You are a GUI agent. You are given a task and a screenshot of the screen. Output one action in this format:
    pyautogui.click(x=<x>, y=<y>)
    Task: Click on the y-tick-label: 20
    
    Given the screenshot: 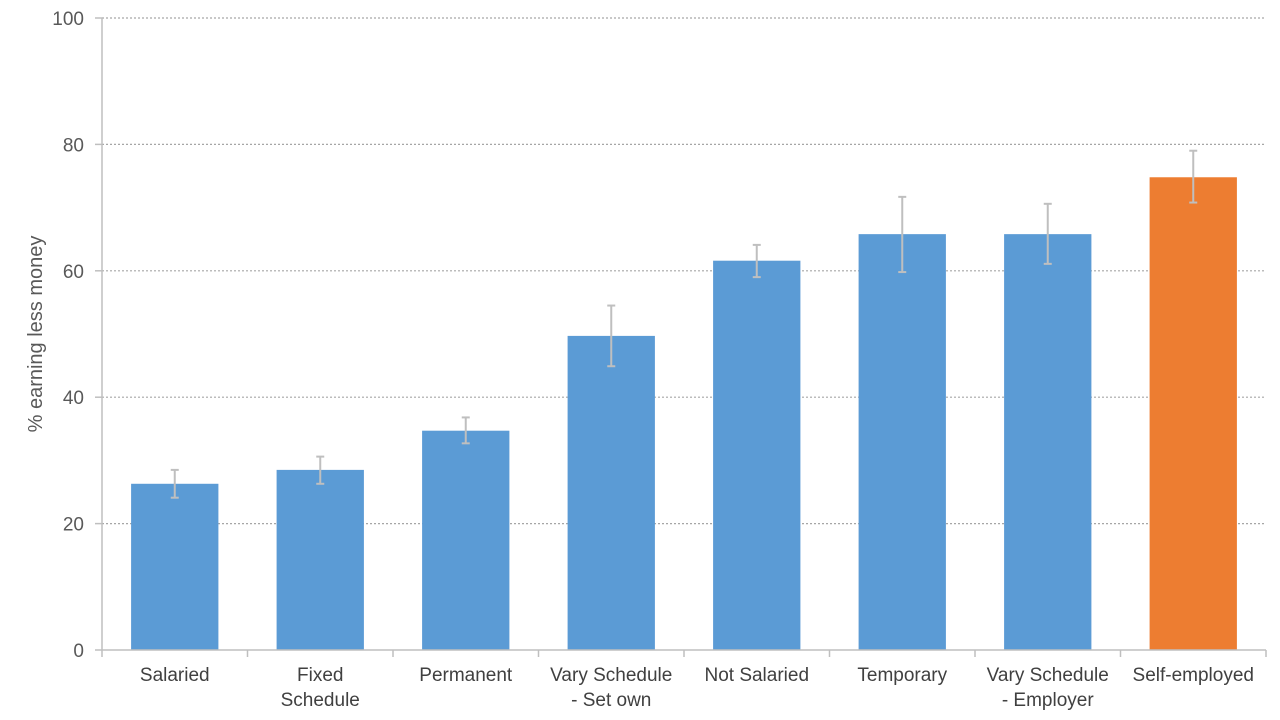 What is the action you would take?
    pyautogui.click(x=73, y=525)
    